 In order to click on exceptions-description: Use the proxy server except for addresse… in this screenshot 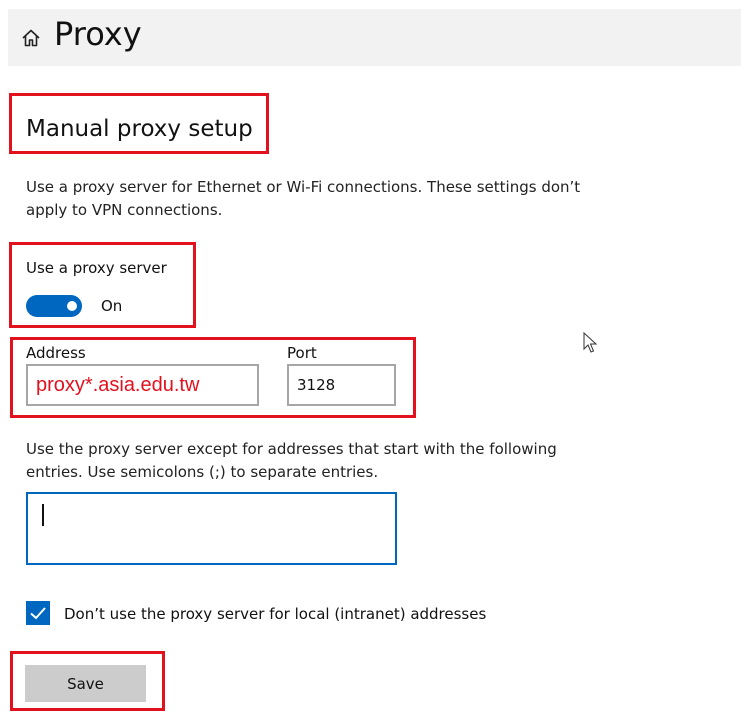, I will do `click(291, 460)`.